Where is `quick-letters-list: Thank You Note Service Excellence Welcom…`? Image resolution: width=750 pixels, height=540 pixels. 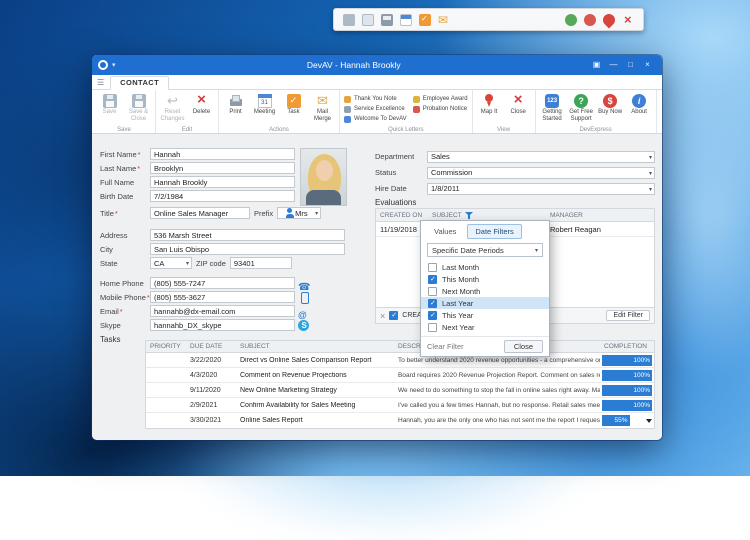
quick-letters-list: Thank You Note Service Excellence Welcom… is located at coordinates (406, 108).